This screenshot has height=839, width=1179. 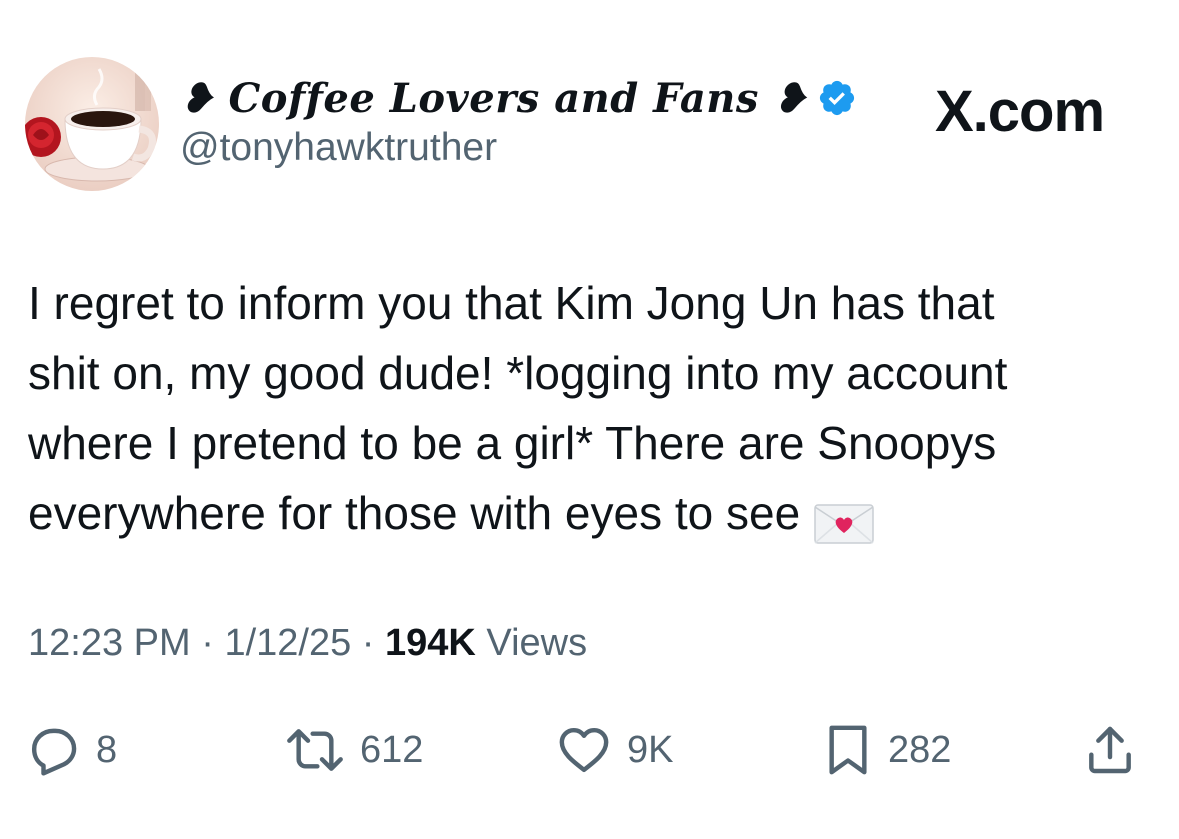 What do you see at coordinates (537, 643) in the screenshot?
I see `views-label: Views` at bounding box center [537, 643].